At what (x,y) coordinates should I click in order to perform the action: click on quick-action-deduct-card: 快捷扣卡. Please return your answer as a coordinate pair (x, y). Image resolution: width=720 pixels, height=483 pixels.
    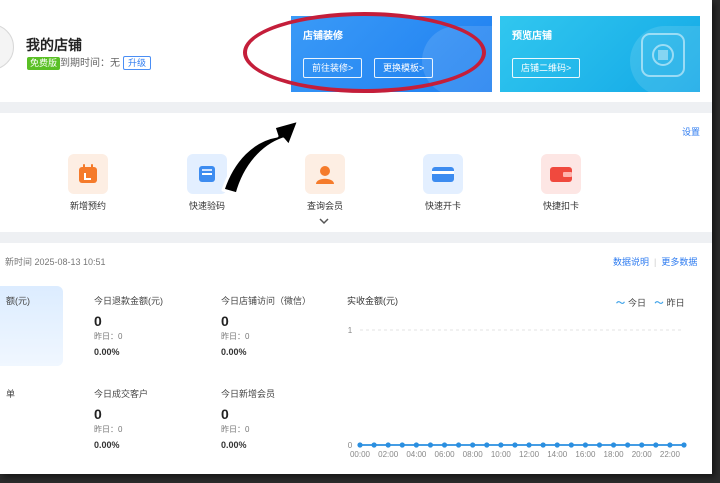
    Looking at the image, I should click on (561, 183).